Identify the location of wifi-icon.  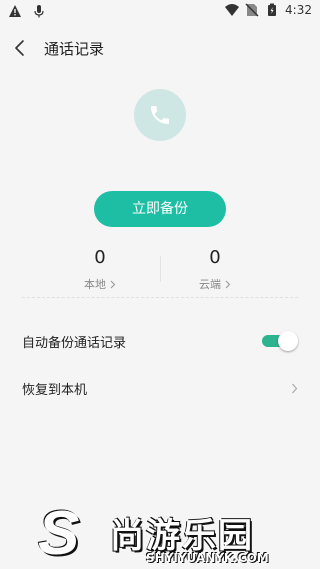
(232, 10).